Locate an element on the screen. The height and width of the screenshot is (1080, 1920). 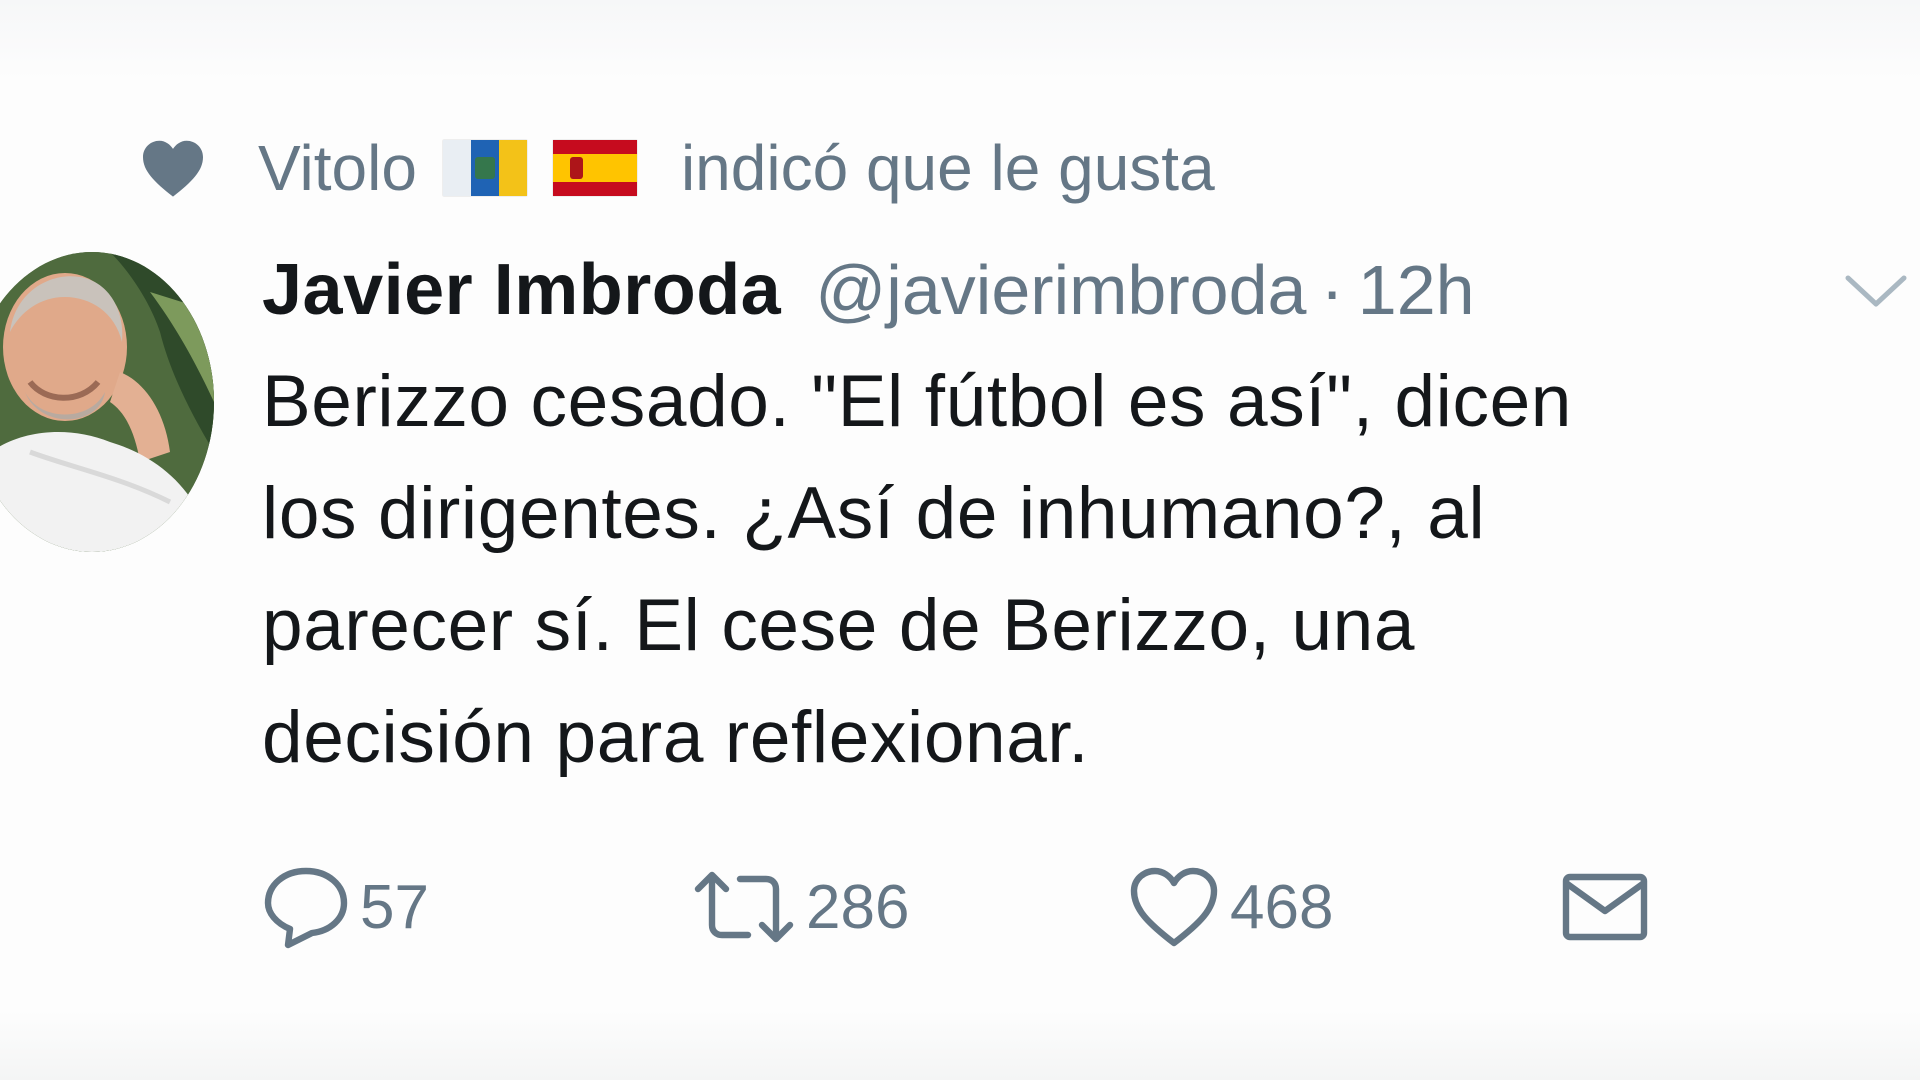
retweet-count: 286 is located at coordinates (858, 907).